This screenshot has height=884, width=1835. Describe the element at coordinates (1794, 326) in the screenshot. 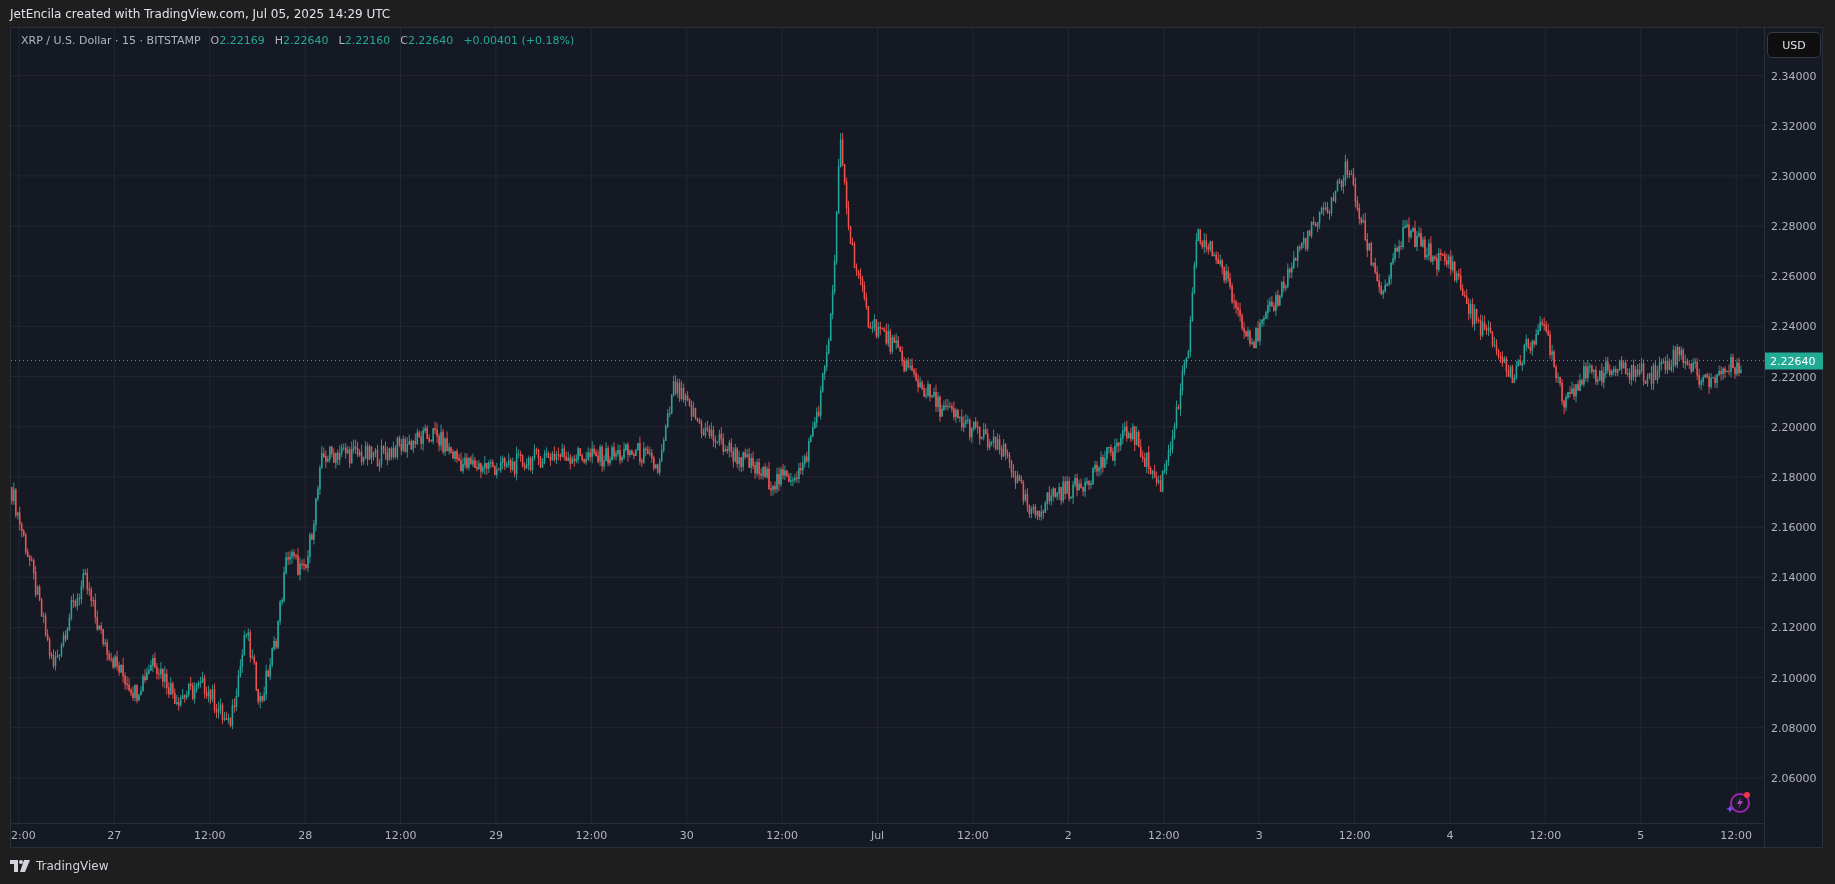

I see `price-label: 2.24000` at that location.